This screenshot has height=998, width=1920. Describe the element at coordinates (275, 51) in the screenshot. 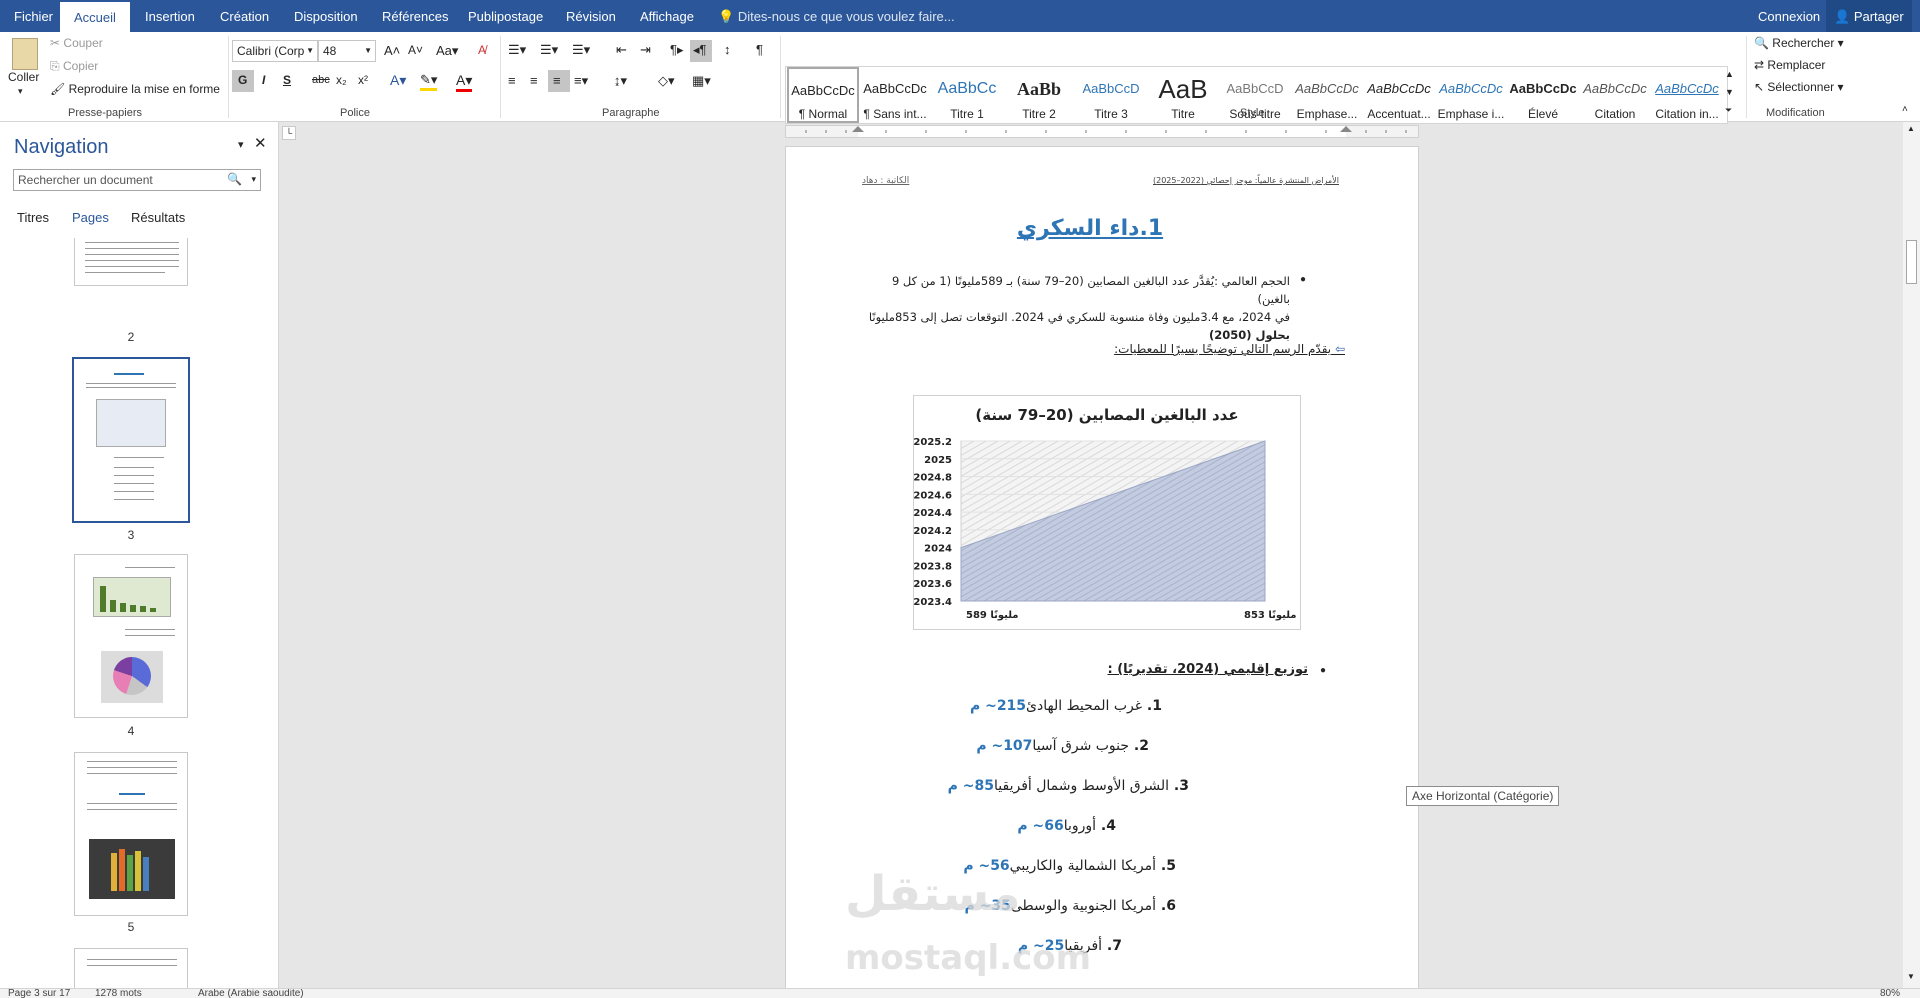

I see `font-name-select: Calibri (Corp ▼` at that location.